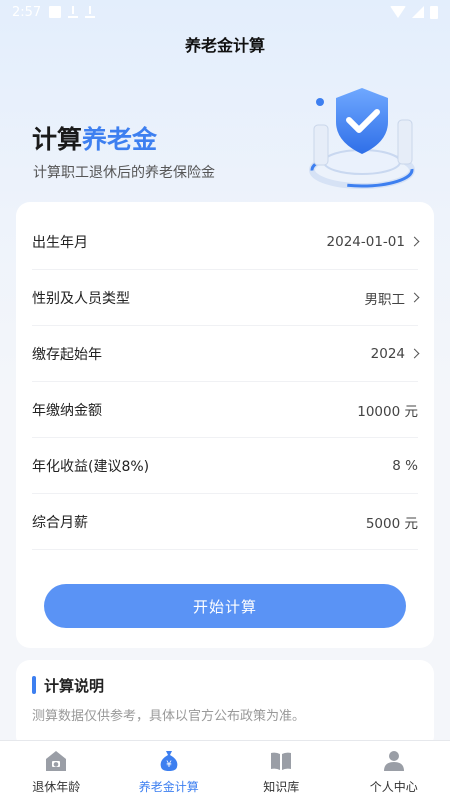  Describe the element at coordinates (418, 12) in the screenshot. I see `signal-icon` at that location.